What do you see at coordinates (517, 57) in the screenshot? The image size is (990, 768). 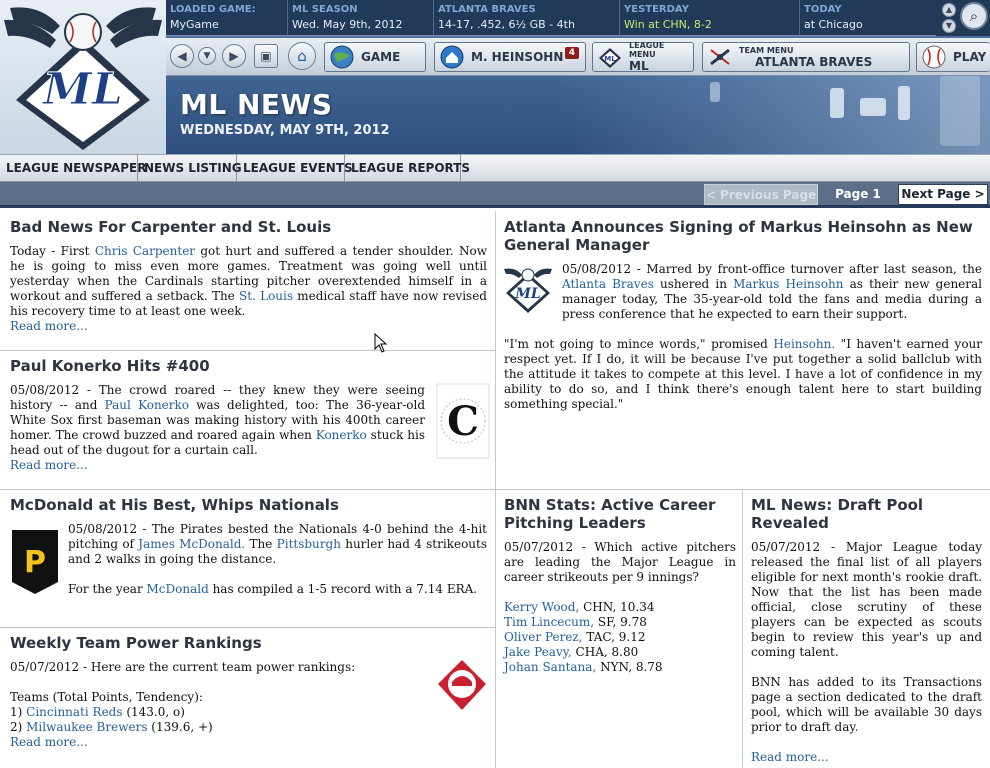 I see `manager-button-label: M. HEINSOHN` at bounding box center [517, 57].